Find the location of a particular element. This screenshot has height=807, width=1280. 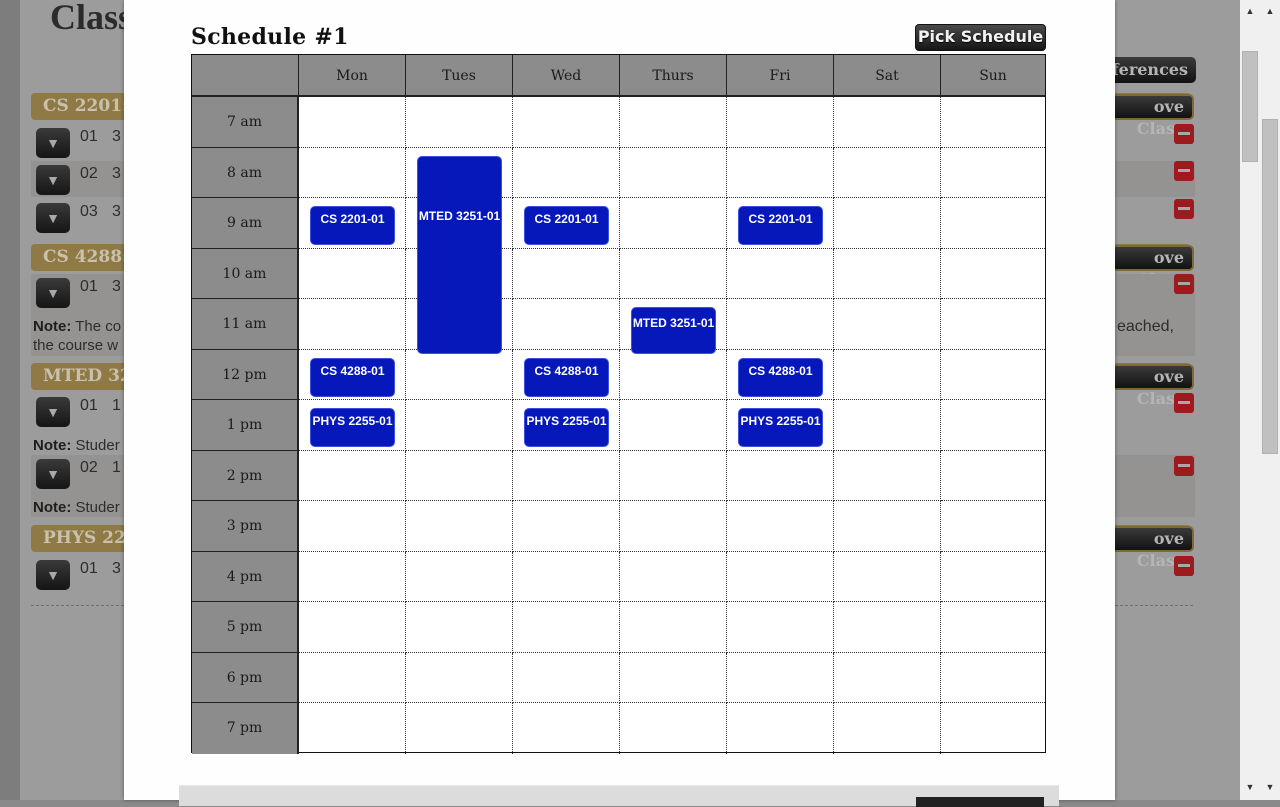

footer-button is located at coordinates (980, 802).